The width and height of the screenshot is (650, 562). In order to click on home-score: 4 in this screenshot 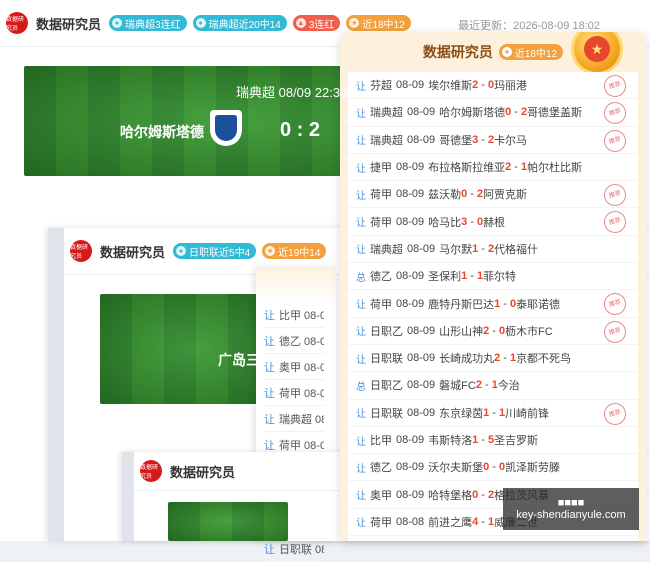, I will do `click(475, 521)`.